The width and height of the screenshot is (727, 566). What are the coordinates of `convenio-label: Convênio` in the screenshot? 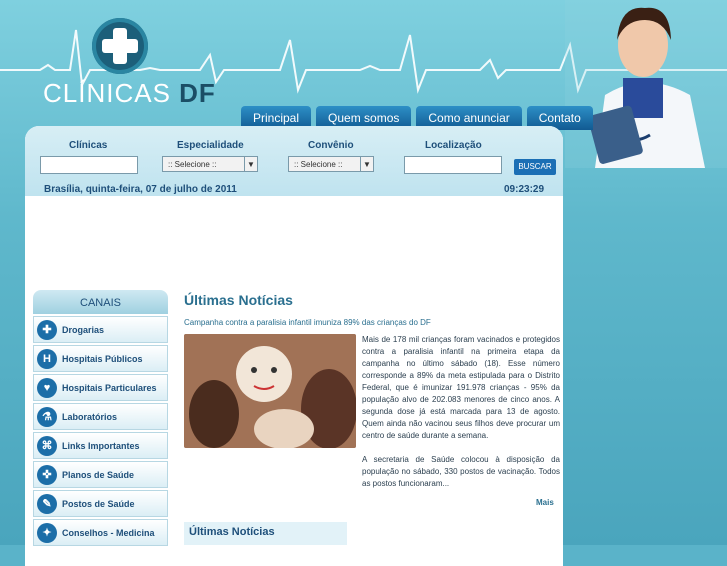 It's located at (331, 145).